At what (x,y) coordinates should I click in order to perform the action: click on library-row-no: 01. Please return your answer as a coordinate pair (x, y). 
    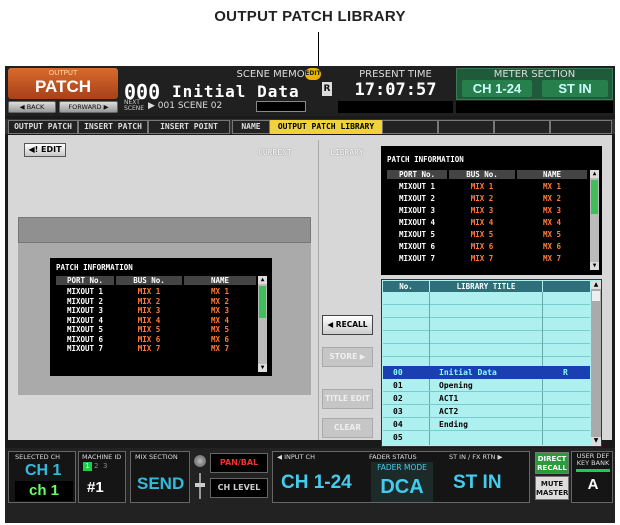
    Looking at the image, I should click on (398, 385).